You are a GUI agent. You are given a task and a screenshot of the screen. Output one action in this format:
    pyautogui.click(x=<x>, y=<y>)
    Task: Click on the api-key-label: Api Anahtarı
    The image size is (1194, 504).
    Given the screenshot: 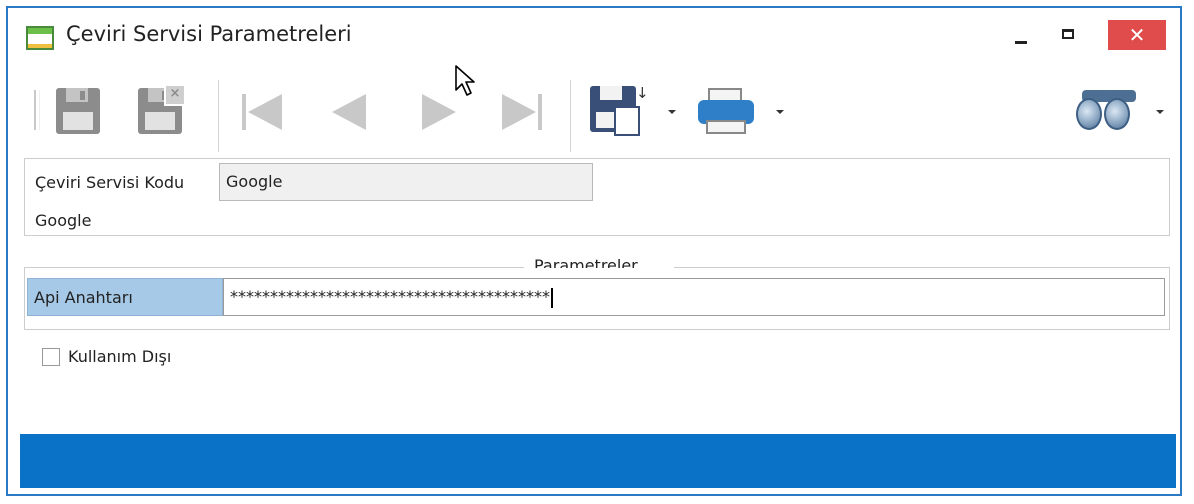 What is the action you would take?
    pyautogui.click(x=125, y=297)
    